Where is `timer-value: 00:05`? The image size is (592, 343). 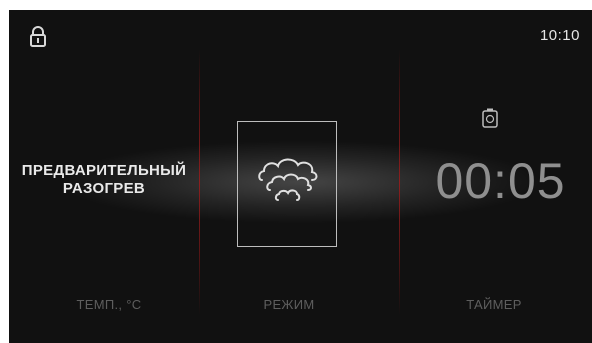 timer-value: 00:05 is located at coordinates (500, 181).